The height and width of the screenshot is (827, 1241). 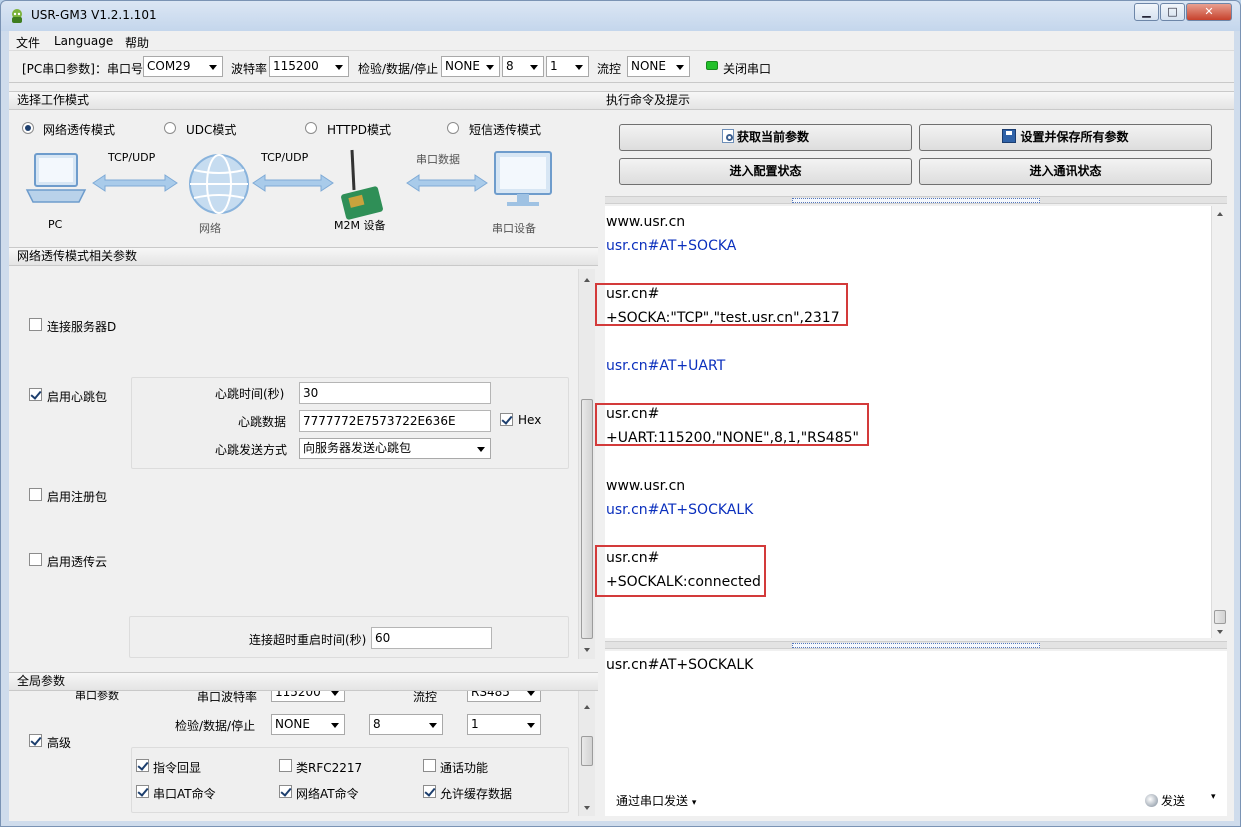 I want to click on serial-baud-select: 115200, so click(x=308, y=696).